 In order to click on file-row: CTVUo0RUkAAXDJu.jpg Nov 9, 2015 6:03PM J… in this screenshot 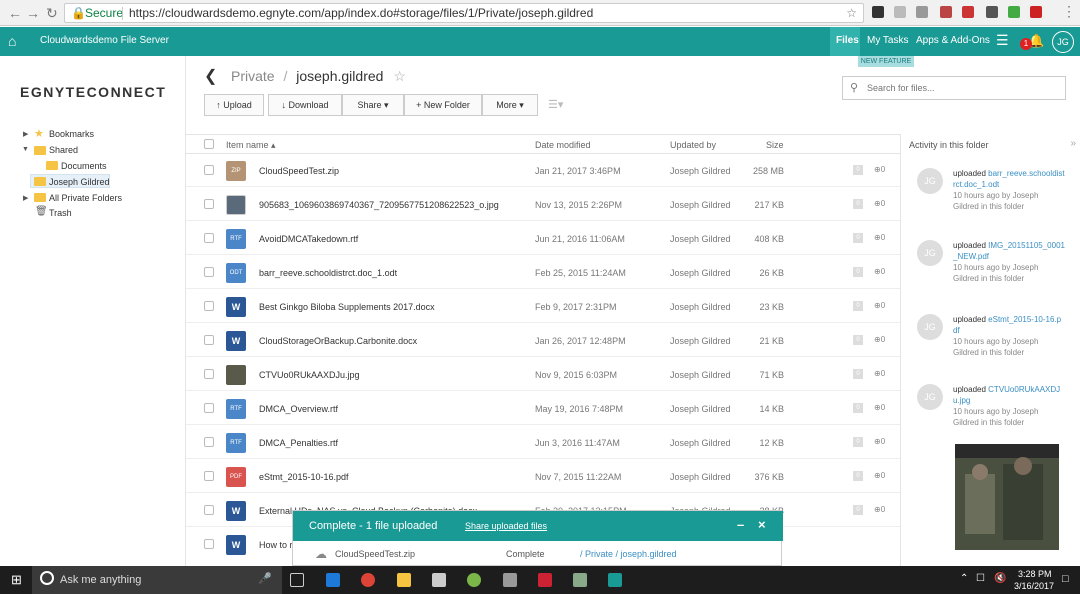, I will do `click(543, 374)`.